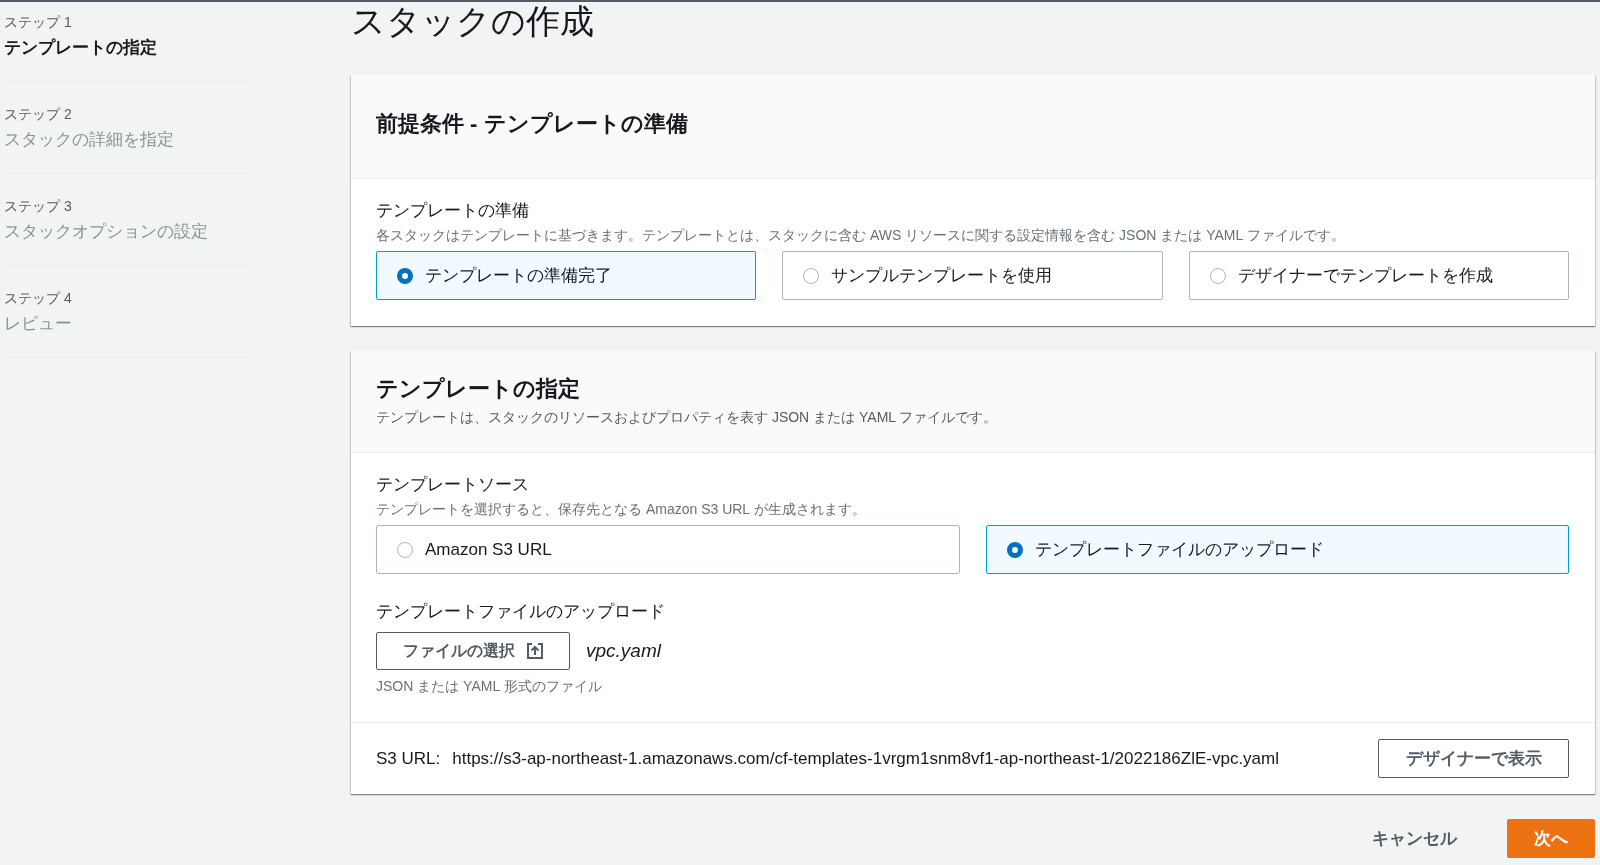 The width and height of the screenshot is (1600, 865). Describe the element at coordinates (489, 686) in the screenshot. I see `field-hint: JSON または YAML 形式のファイル` at that location.